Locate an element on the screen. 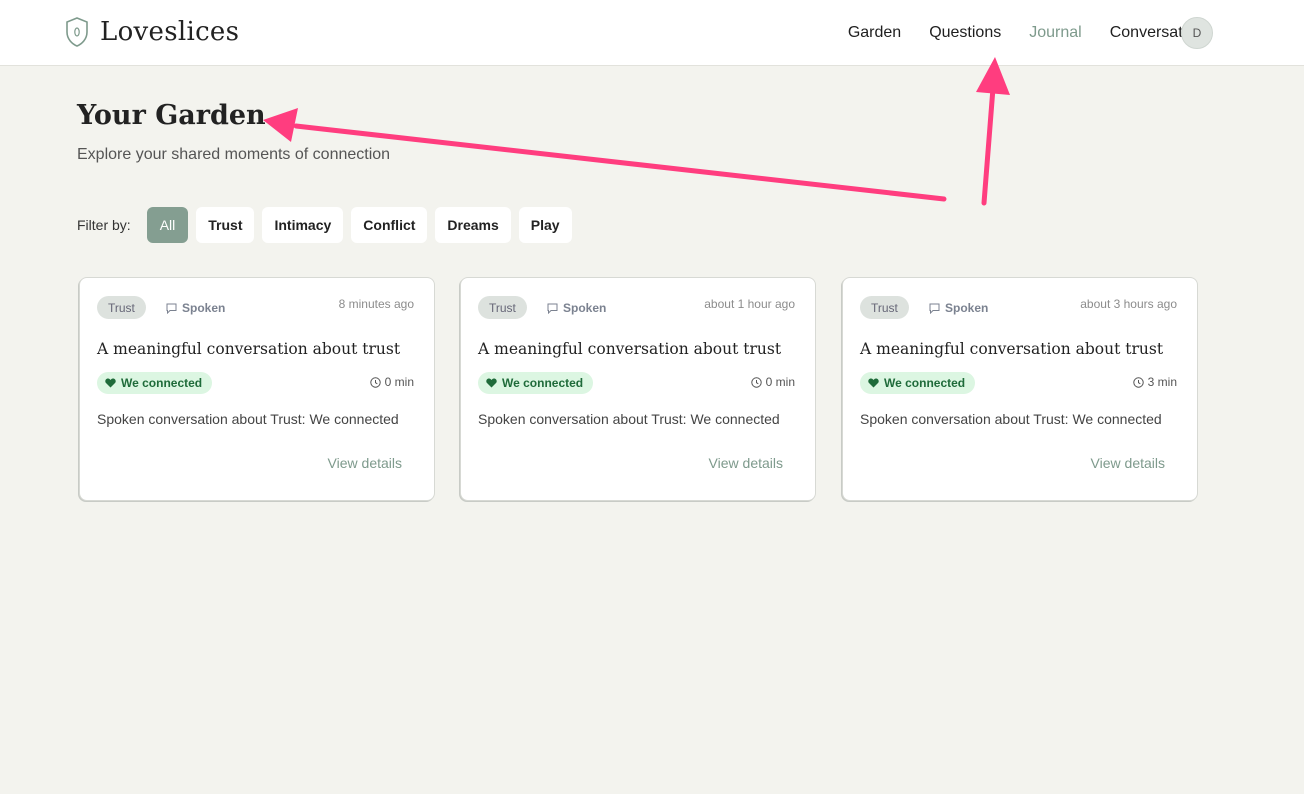 The width and height of the screenshot is (1304, 794). filter-label: Filter by: is located at coordinates (104, 225).